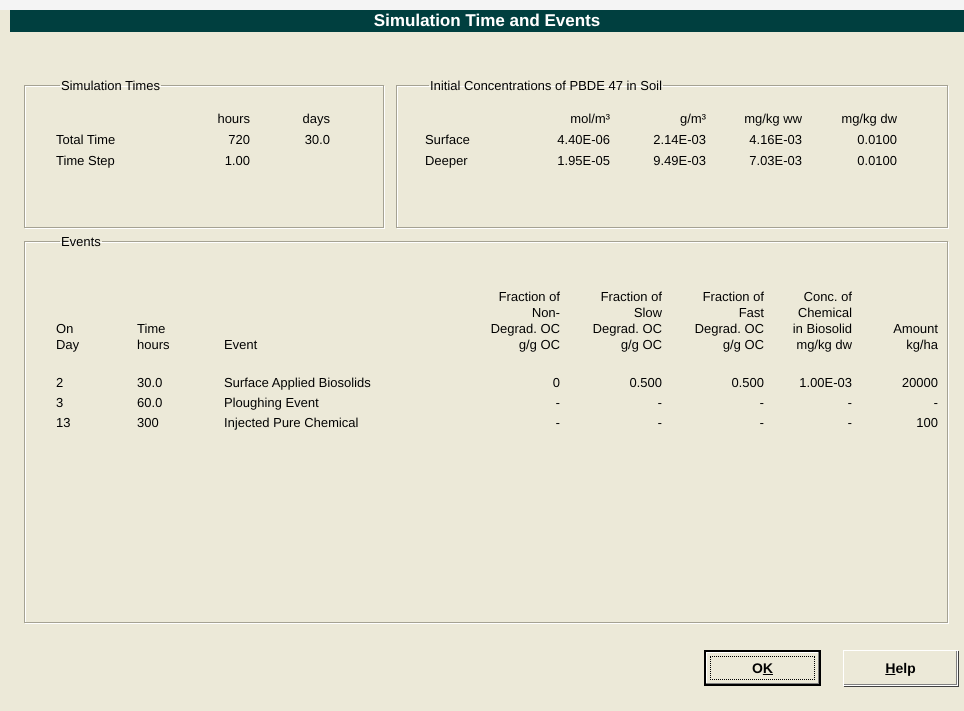 The image size is (964, 711). What do you see at coordinates (679, 161) in the screenshot?
I see `table-cell-text: 9.49E-03` at bounding box center [679, 161].